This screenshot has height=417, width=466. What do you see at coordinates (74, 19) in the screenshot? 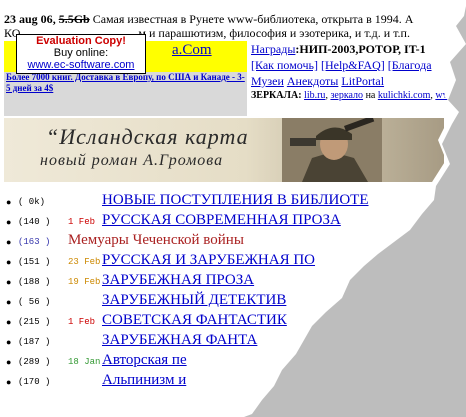
I see `library-size: 5.5Gb` at bounding box center [74, 19].